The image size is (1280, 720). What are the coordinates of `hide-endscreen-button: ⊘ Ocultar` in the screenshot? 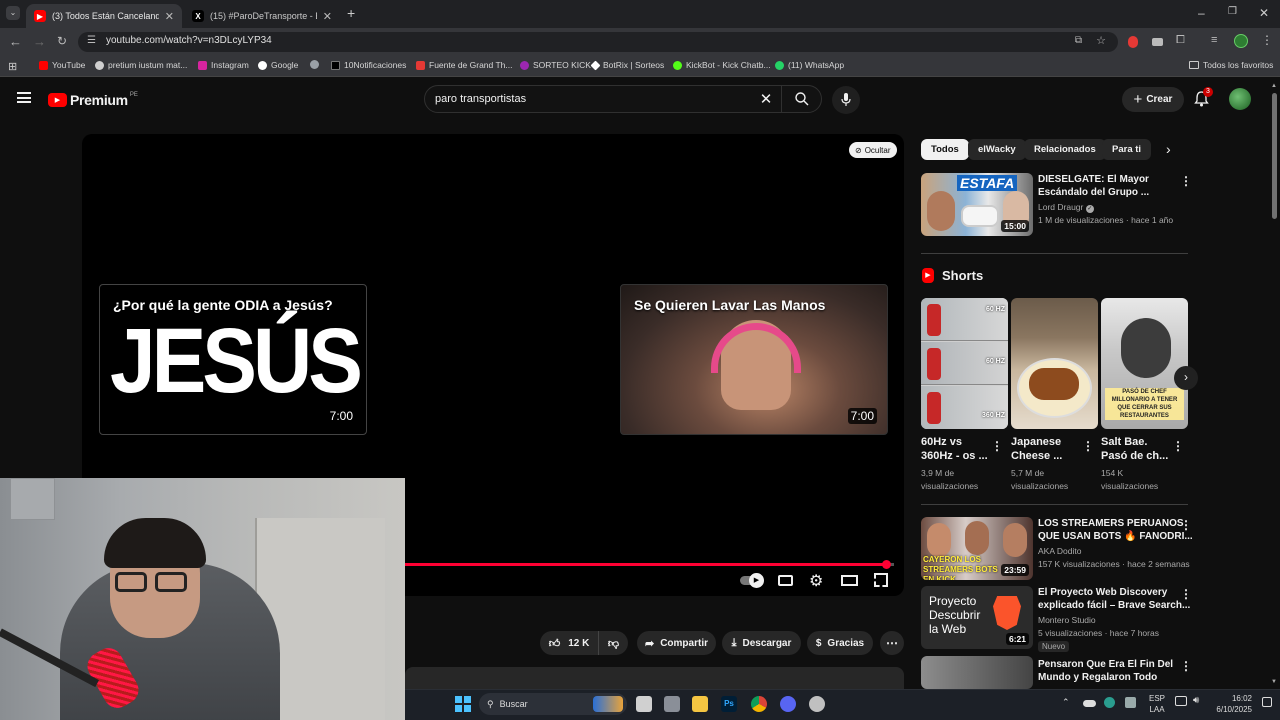 It's located at (873, 150).